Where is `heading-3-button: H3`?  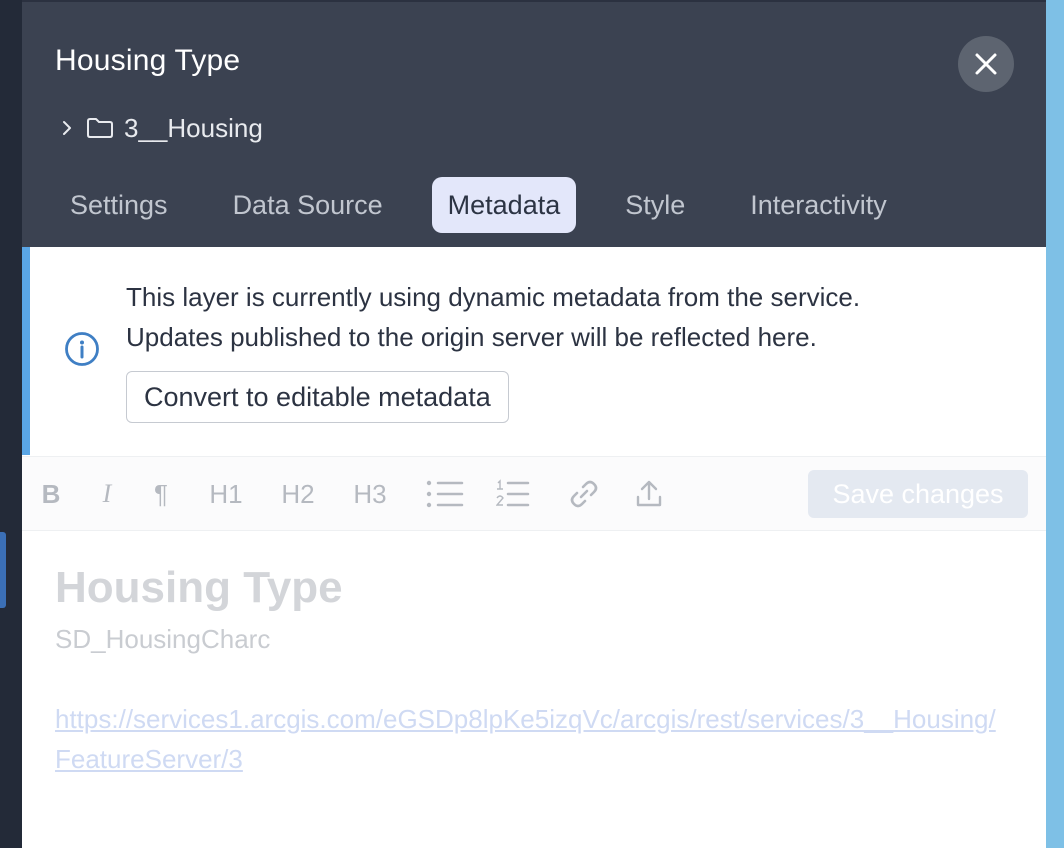 heading-3-button: H3 is located at coordinates (370, 494).